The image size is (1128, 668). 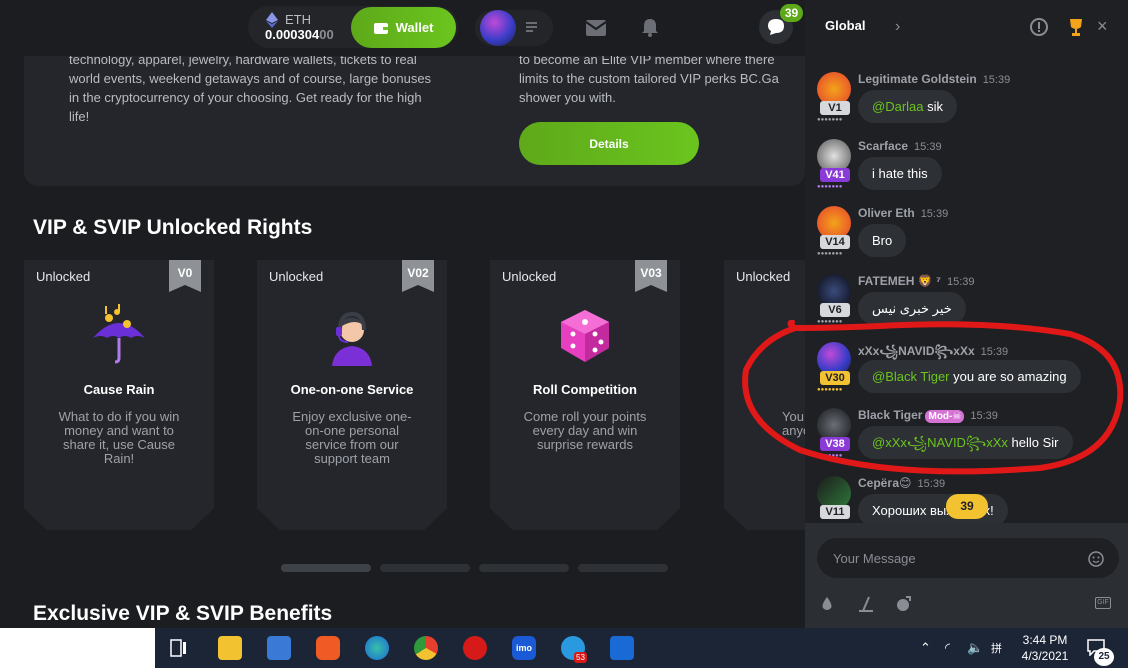 What do you see at coordinates (835, 444) in the screenshot?
I see `level-badge: V38` at bounding box center [835, 444].